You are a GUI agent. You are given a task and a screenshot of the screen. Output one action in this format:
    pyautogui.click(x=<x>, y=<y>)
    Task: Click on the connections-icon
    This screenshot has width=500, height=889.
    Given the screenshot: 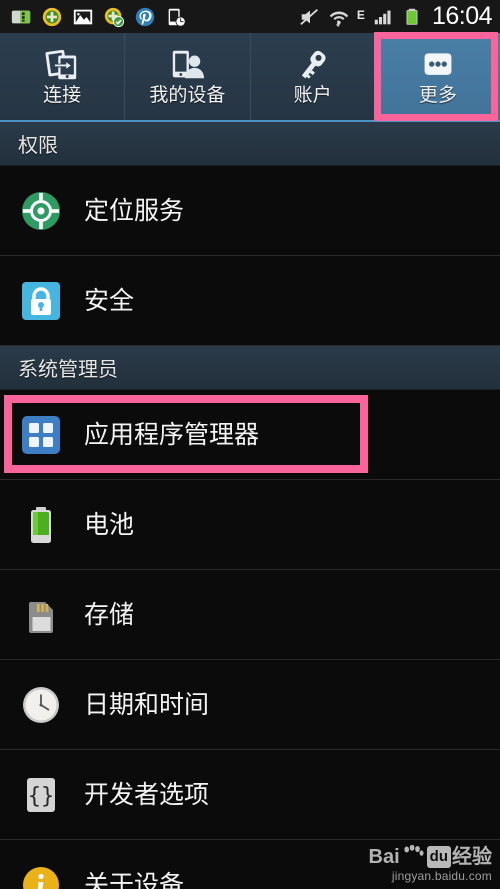 What is the action you would take?
    pyautogui.click(x=62, y=64)
    